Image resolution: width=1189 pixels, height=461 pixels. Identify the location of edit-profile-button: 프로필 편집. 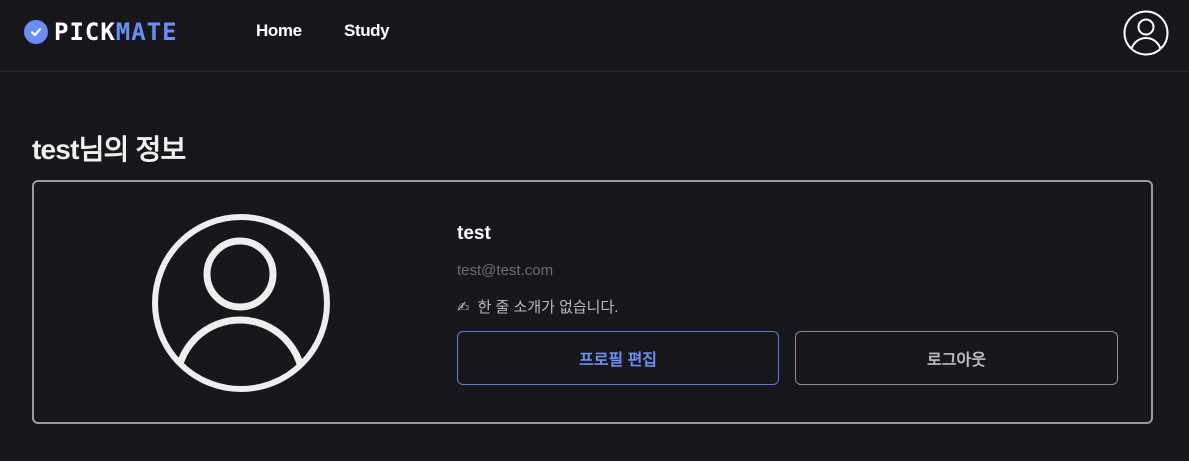
(618, 358).